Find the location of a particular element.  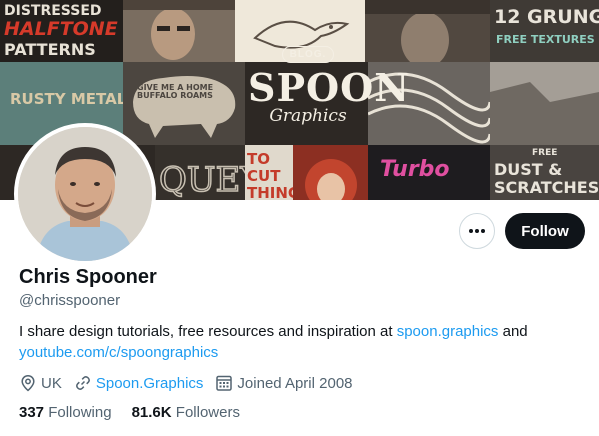

banner-tile-text: Turbo is located at coordinates (415, 169).